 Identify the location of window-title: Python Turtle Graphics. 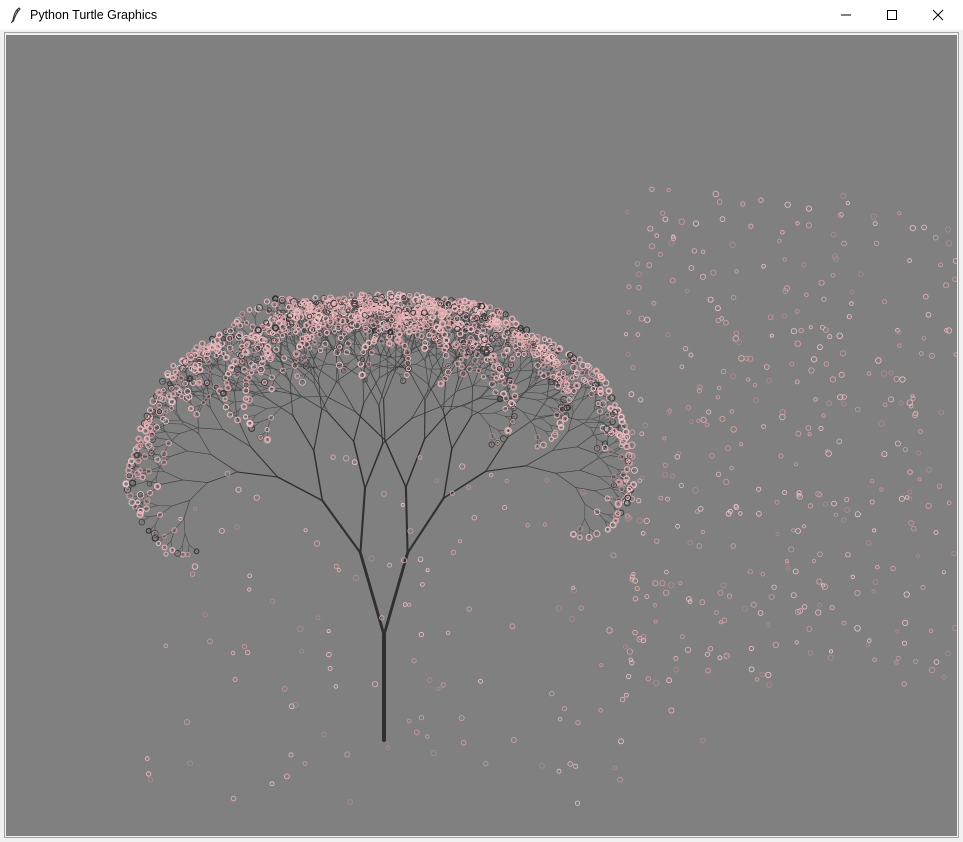
(94, 15).